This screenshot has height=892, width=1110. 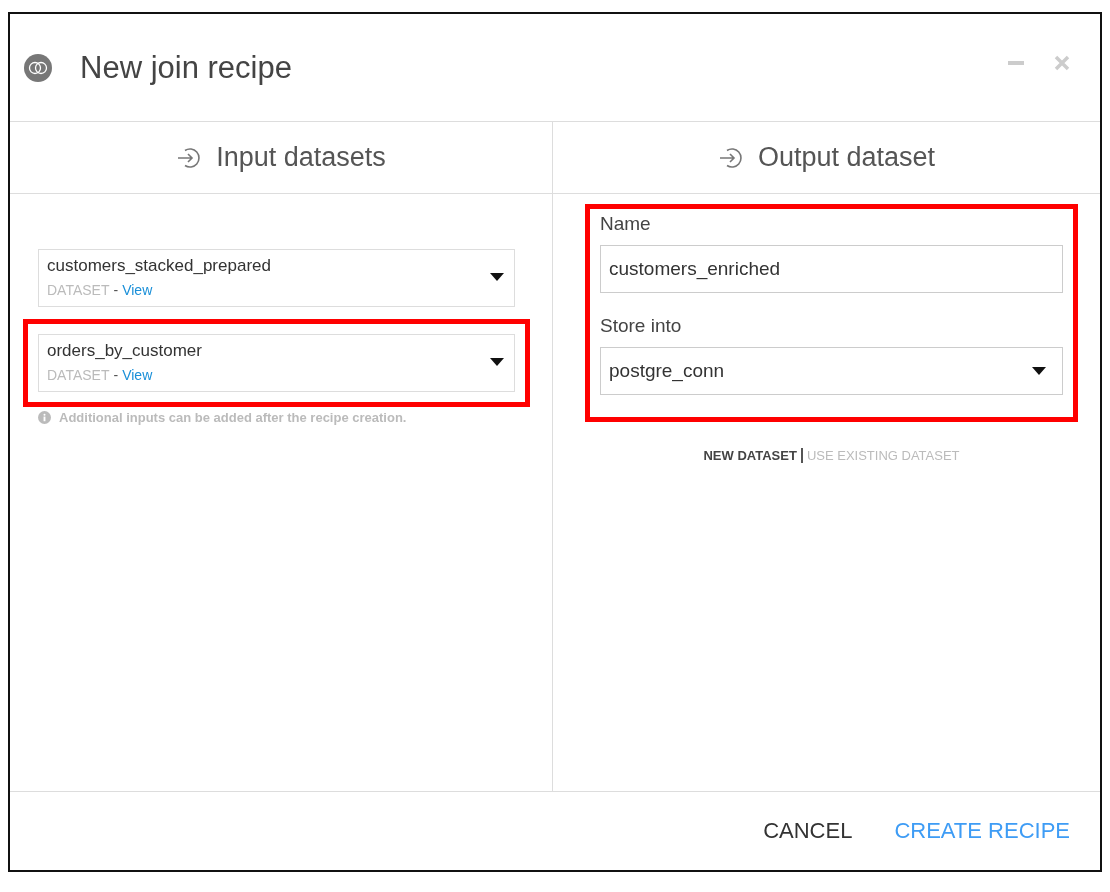 What do you see at coordinates (1062, 62) in the screenshot?
I see `close-icon` at bounding box center [1062, 62].